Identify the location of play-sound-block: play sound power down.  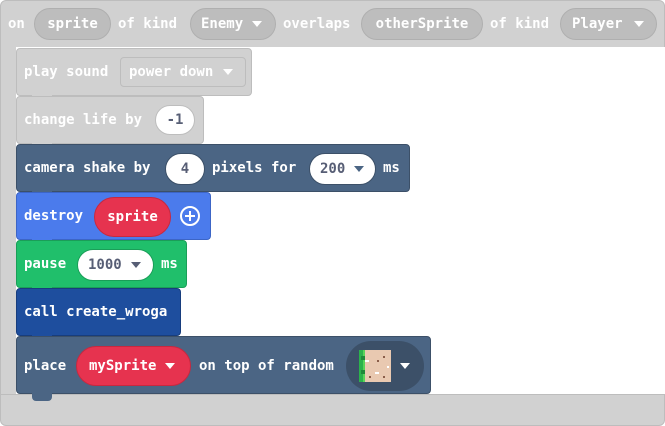
(134, 72).